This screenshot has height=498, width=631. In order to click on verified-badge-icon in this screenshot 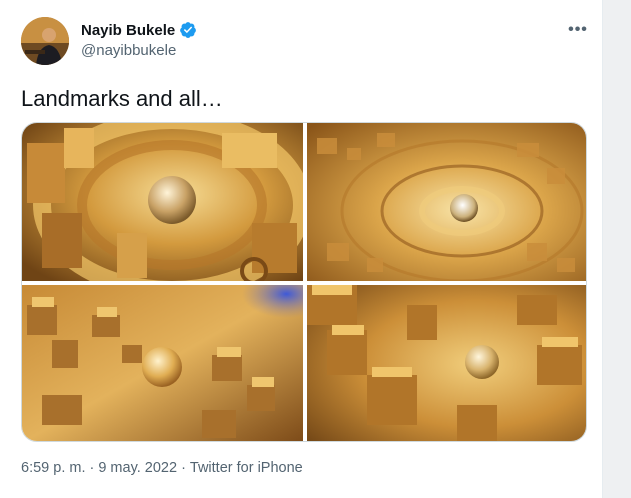, I will do `click(188, 30)`.